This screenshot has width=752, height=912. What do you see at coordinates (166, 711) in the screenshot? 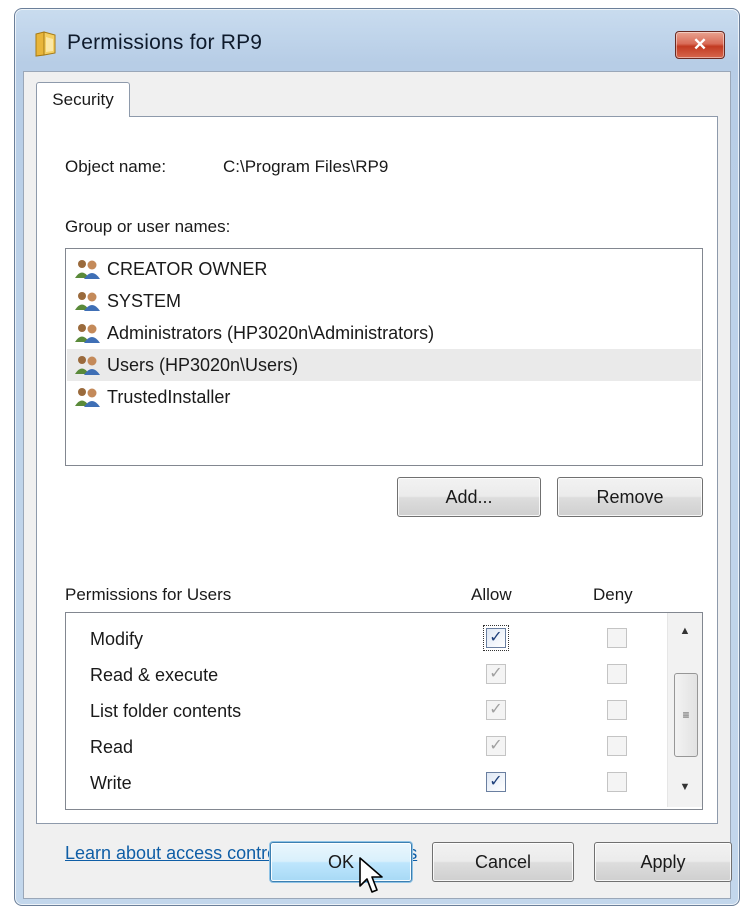
I see `permission-name: List folder contents` at bounding box center [166, 711].